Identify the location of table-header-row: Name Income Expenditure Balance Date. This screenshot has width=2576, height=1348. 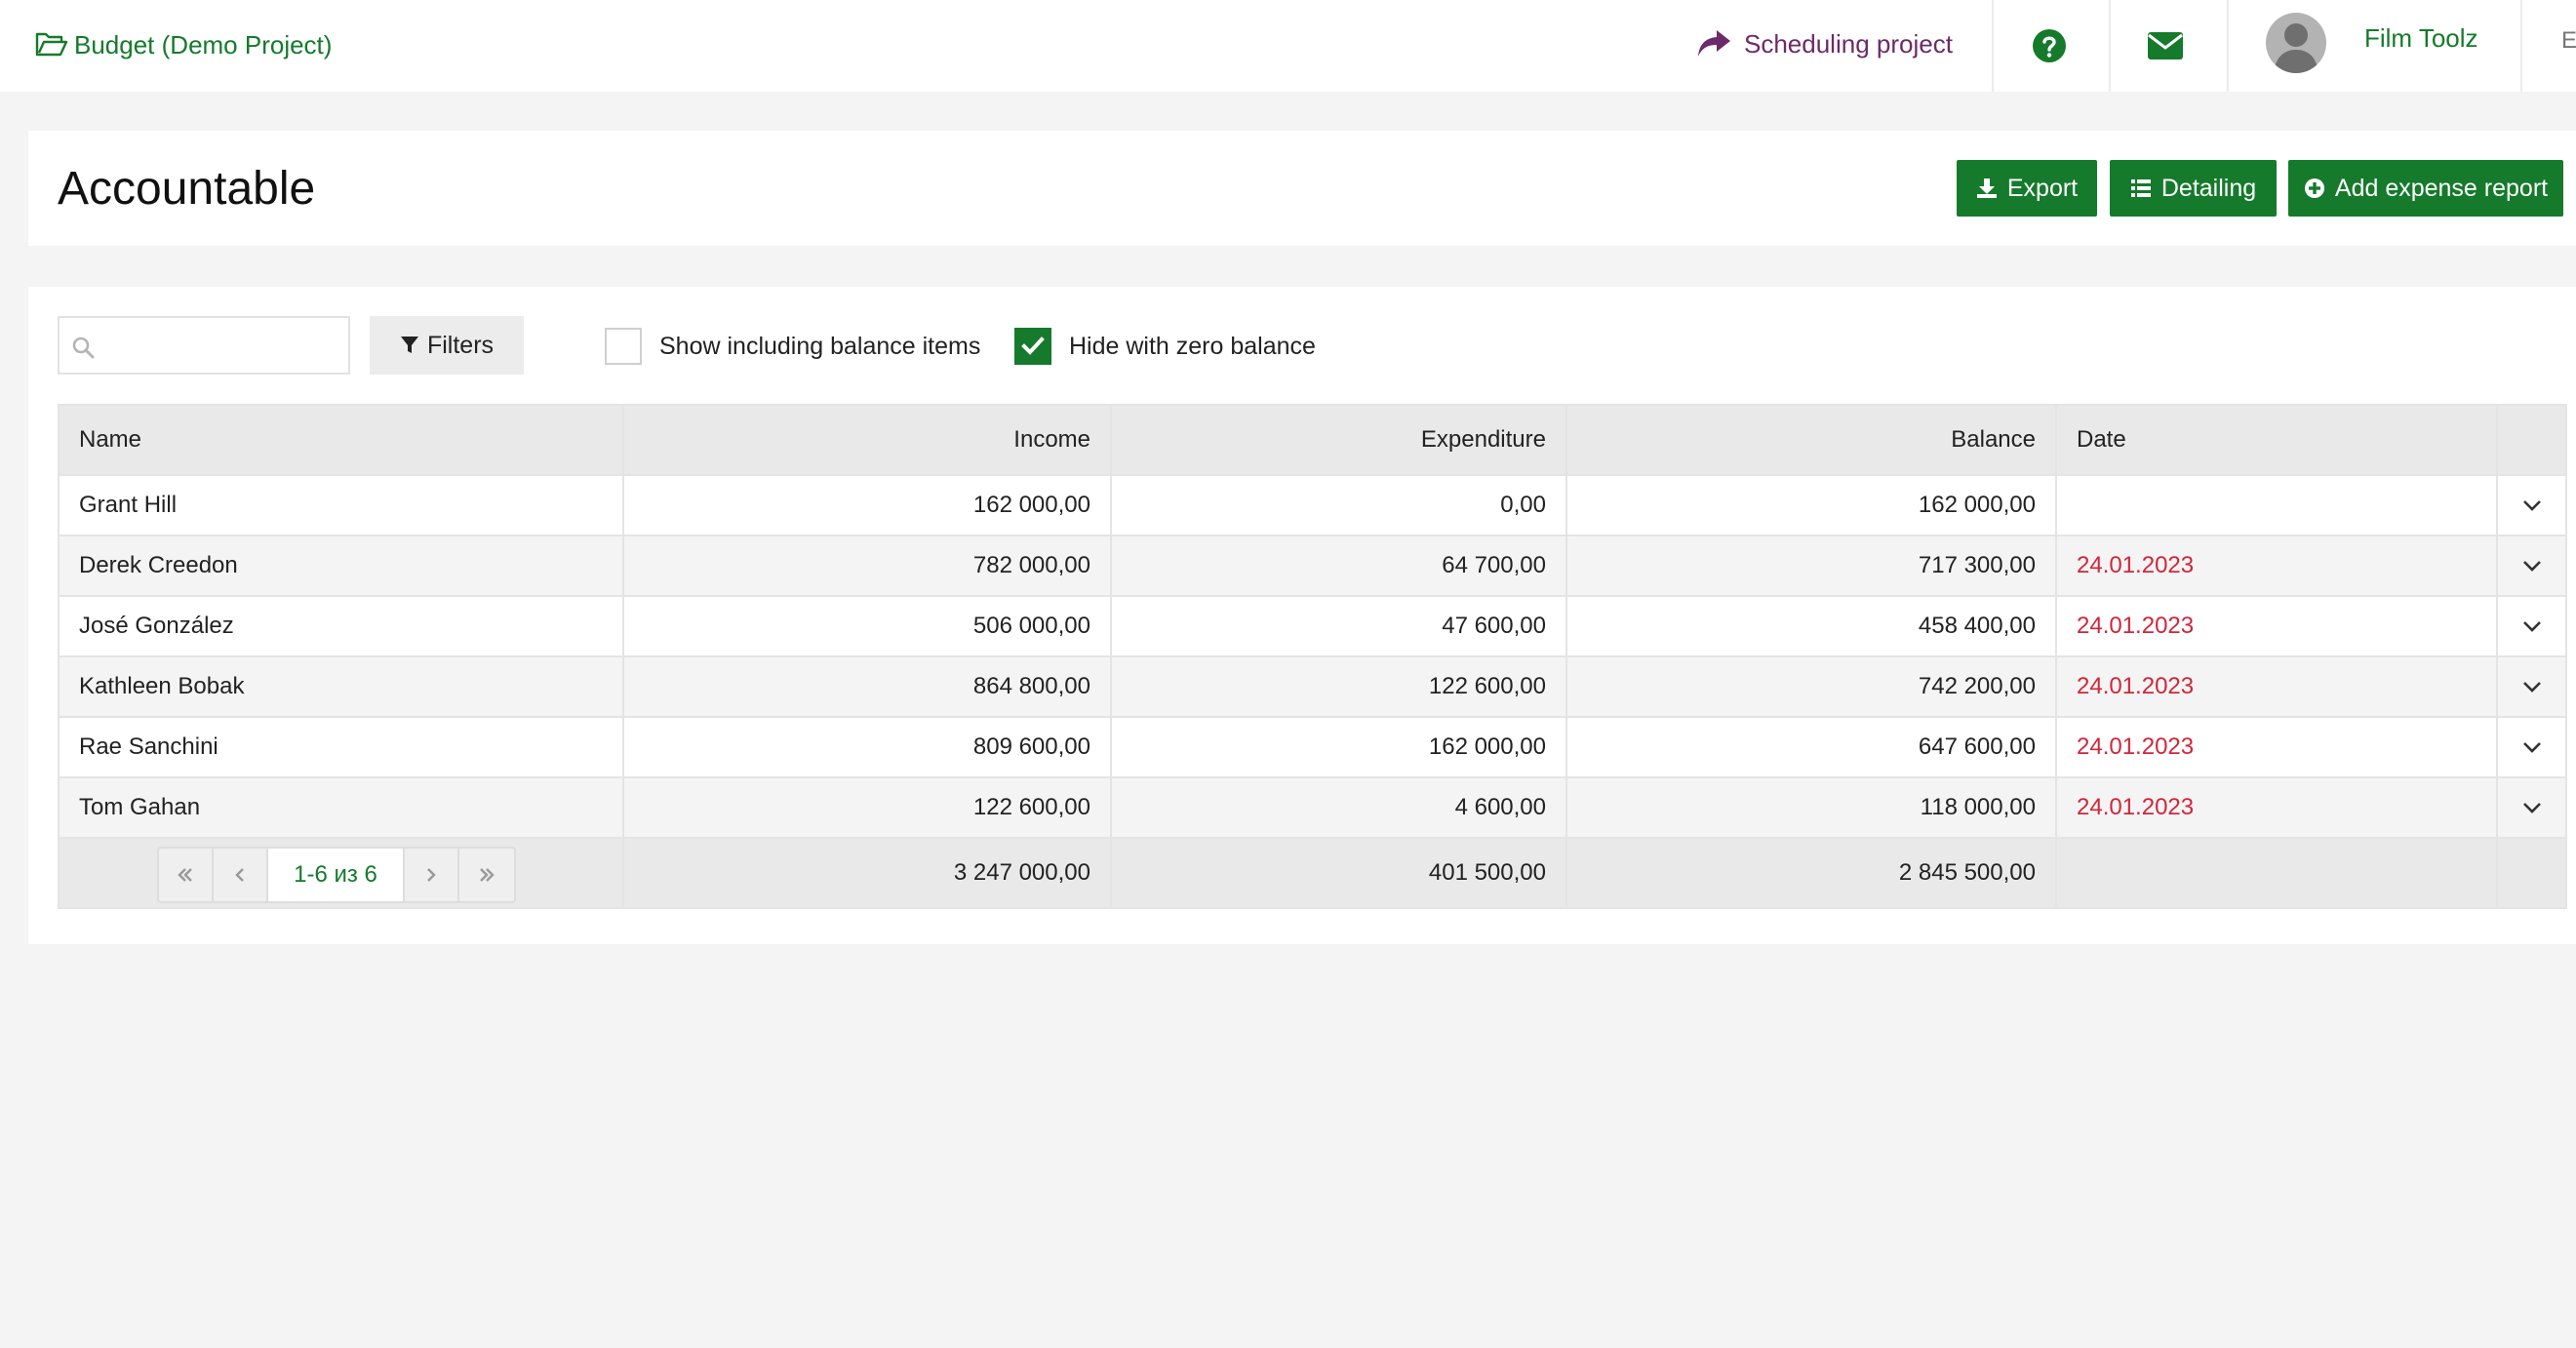
(1312, 440).